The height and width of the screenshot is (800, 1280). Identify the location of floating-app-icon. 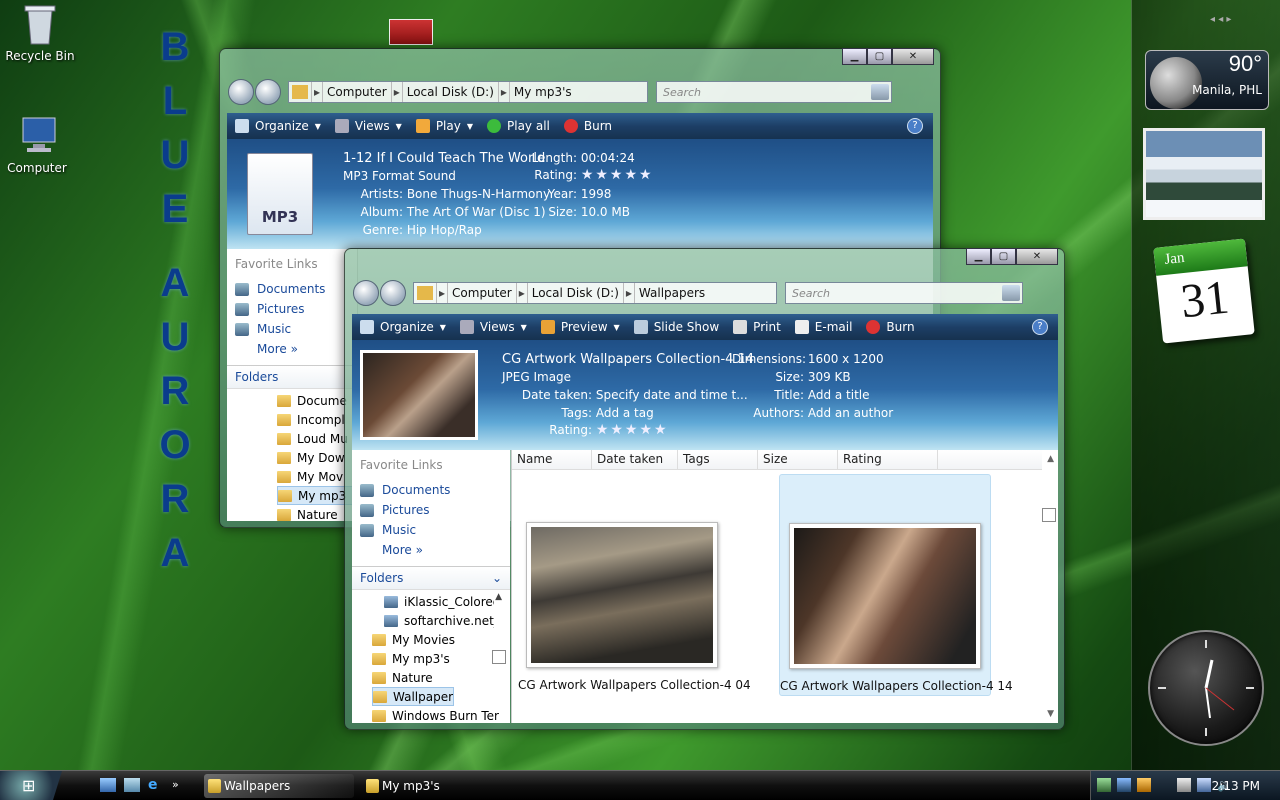
(411, 32).